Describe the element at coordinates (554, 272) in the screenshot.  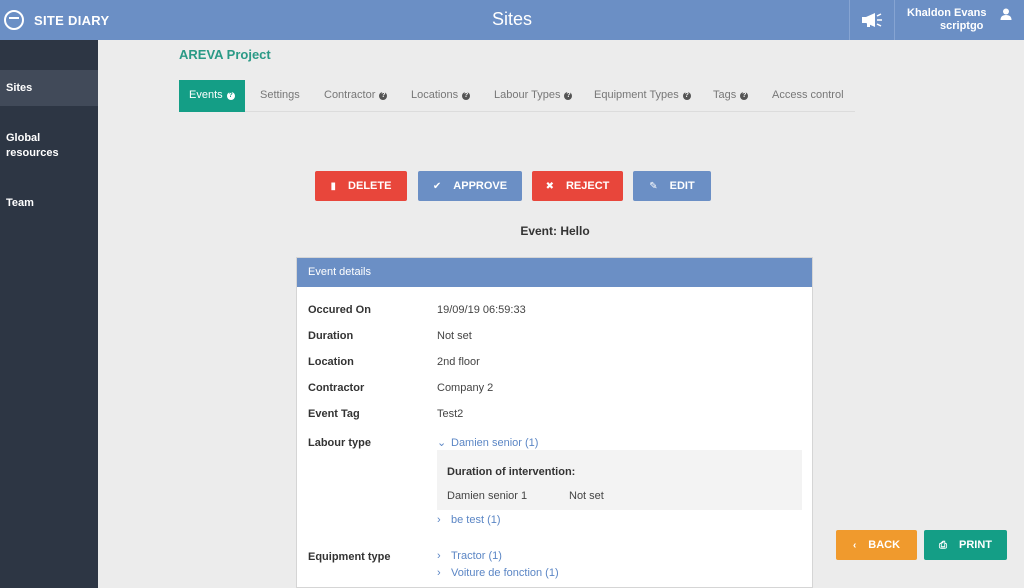
I see `panel-header: Event details` at that location.